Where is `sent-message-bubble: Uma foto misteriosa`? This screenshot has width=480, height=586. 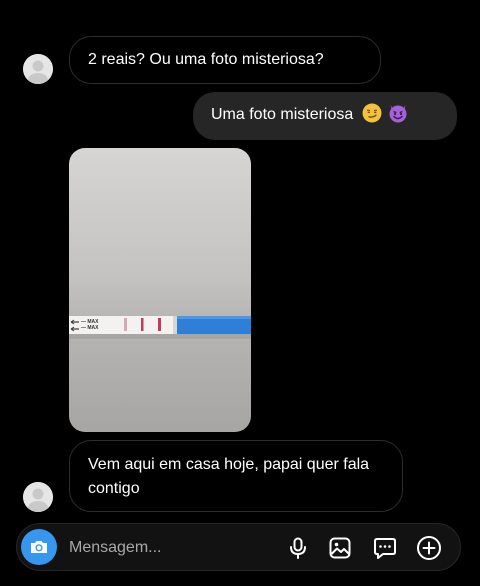 sent-message-bubble: Uma foto misteriosa is located at coordinates (325, 116).